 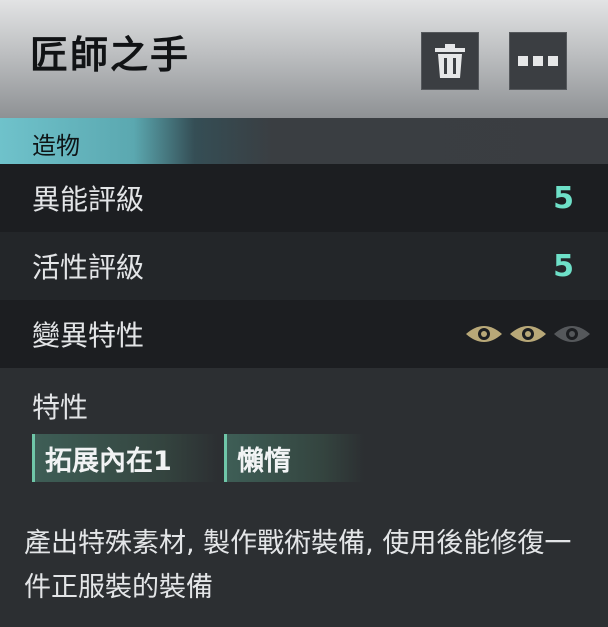 I want to click on traits-label: 特性, so click(x=60, y=407).